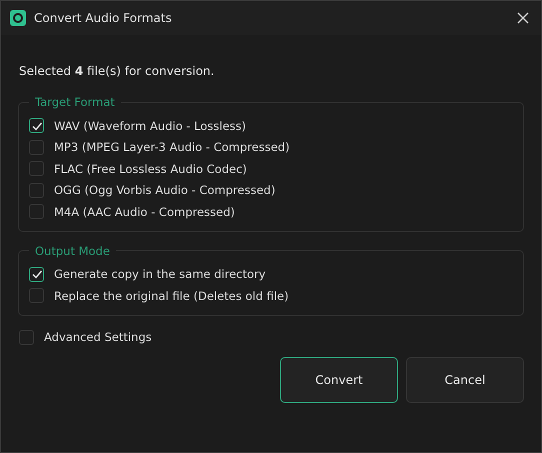 This screenshot has width=542, height=453. Describe the element at coordinates (98, 337) in the screenshot. I see `checkbox-label: Advanced Settings` at that location.